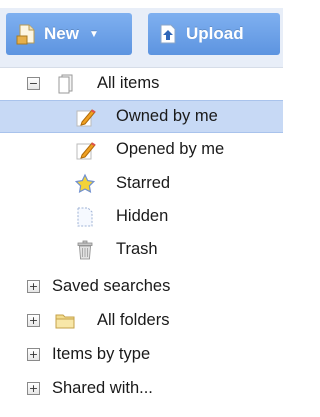  I want to click on upload-button: Upload, so click(214, 34).